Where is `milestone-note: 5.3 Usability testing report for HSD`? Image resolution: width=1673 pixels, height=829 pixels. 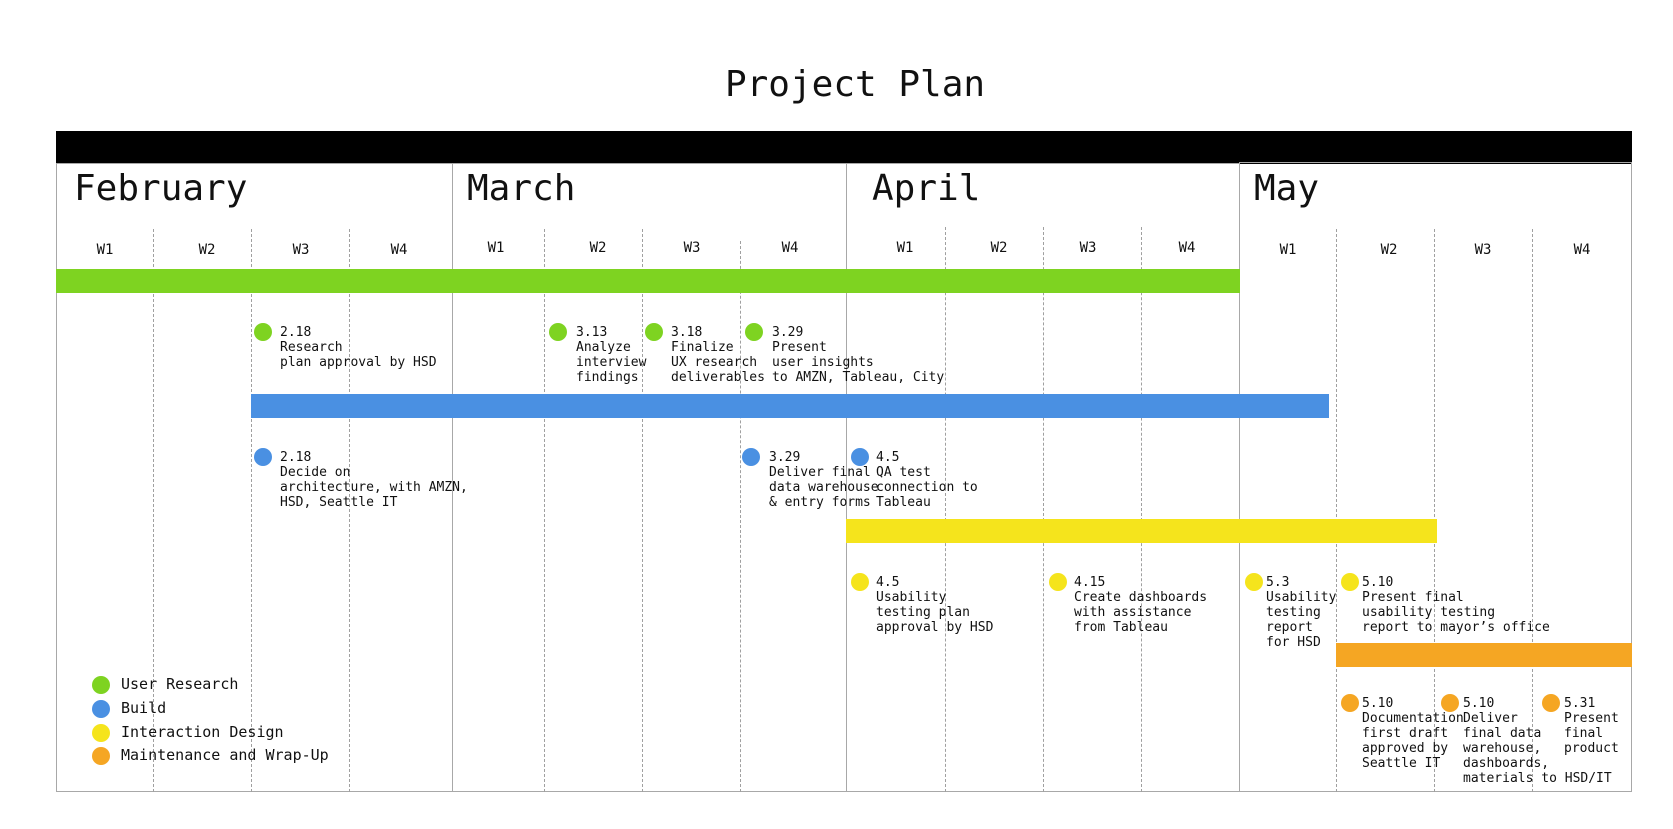
milestone-note: 5.3 Usability testing report for HSD is located at coordinates (1301, 612).